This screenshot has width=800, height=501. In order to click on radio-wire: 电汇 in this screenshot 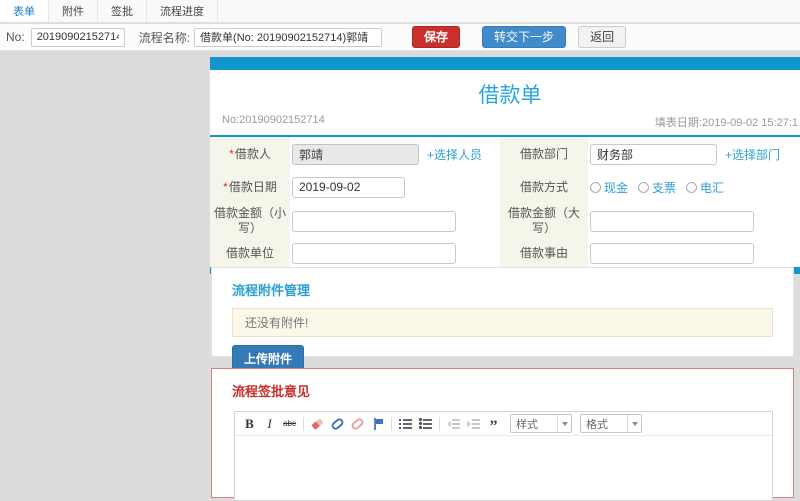, I will do `click(705, 187)`.